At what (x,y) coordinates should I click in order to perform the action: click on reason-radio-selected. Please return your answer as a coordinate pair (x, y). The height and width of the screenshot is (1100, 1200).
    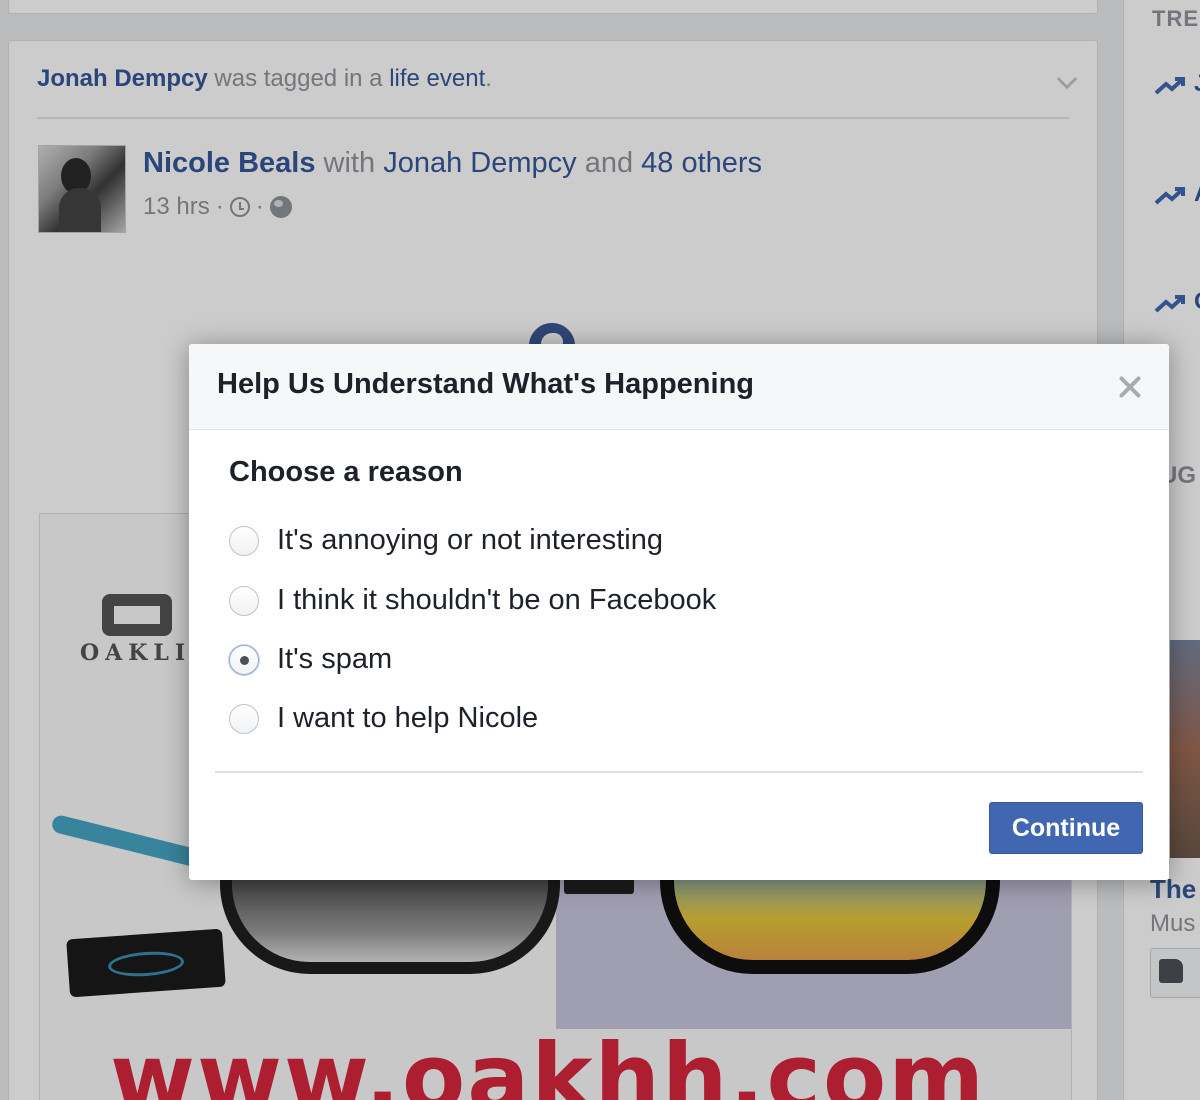
    Looking at the image, I should click on (244, 659).